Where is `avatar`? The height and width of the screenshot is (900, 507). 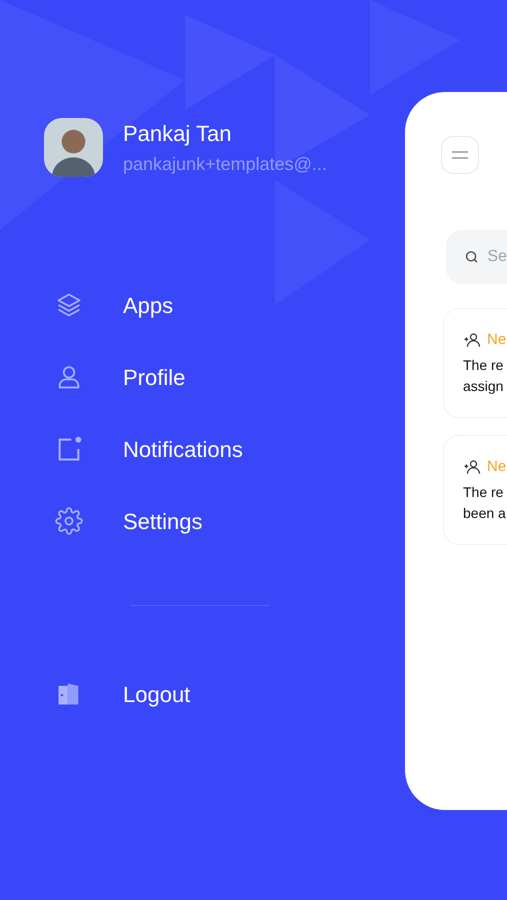 avatar is located at coordinates (73, 147).